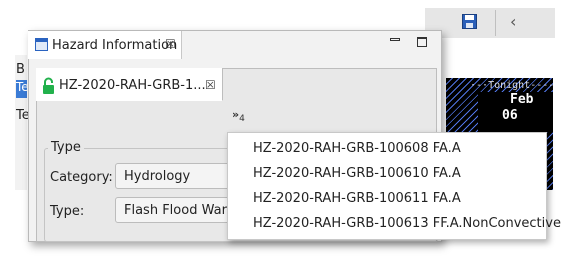 The width and height of the screenshot is (586, 280). What do you see at coordinates (490, 23) in the screenshot?
I see `main-toolbar` at bounding box center [490, 23].